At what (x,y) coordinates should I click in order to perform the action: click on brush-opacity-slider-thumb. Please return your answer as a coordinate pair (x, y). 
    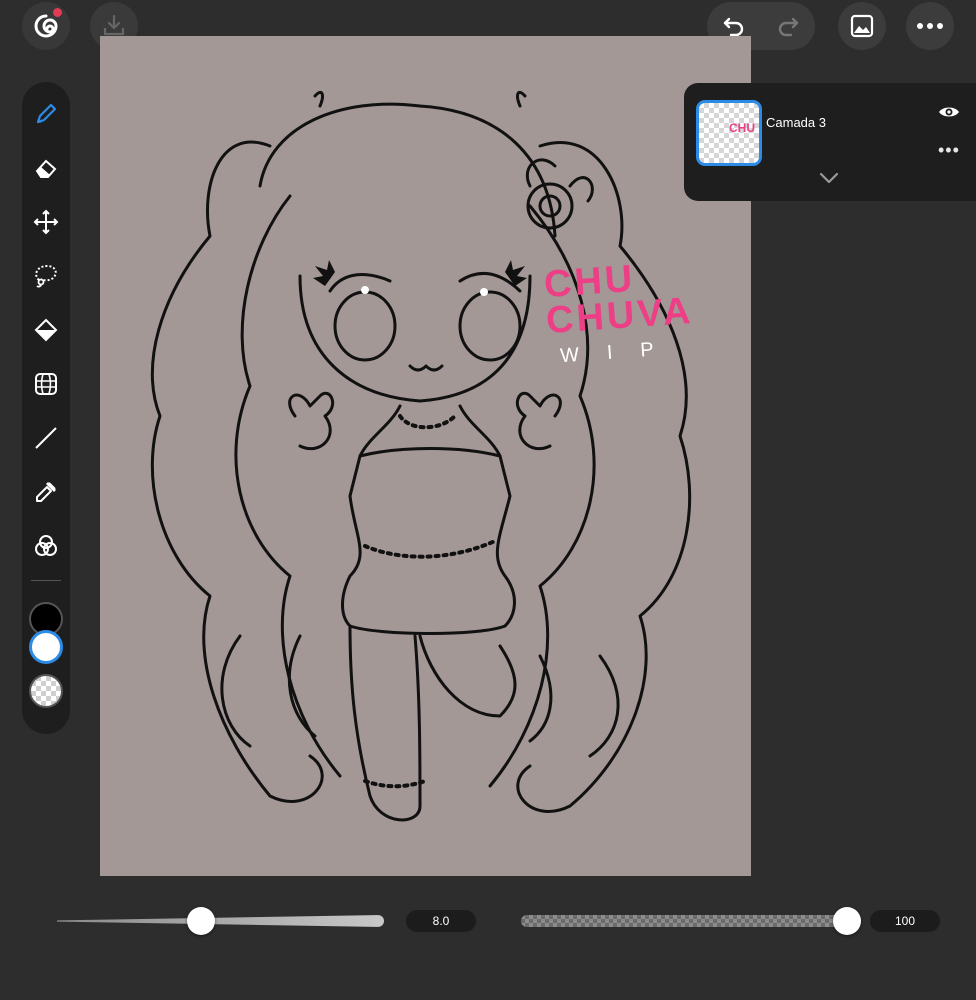
    Looking at the image, I should click on (847, 921).